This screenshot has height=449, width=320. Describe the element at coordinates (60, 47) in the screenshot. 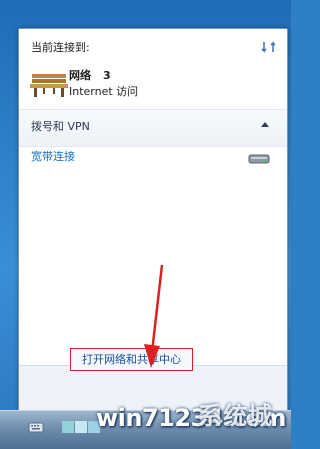

I see `current-connection-label: 当前连接到:` at that location.